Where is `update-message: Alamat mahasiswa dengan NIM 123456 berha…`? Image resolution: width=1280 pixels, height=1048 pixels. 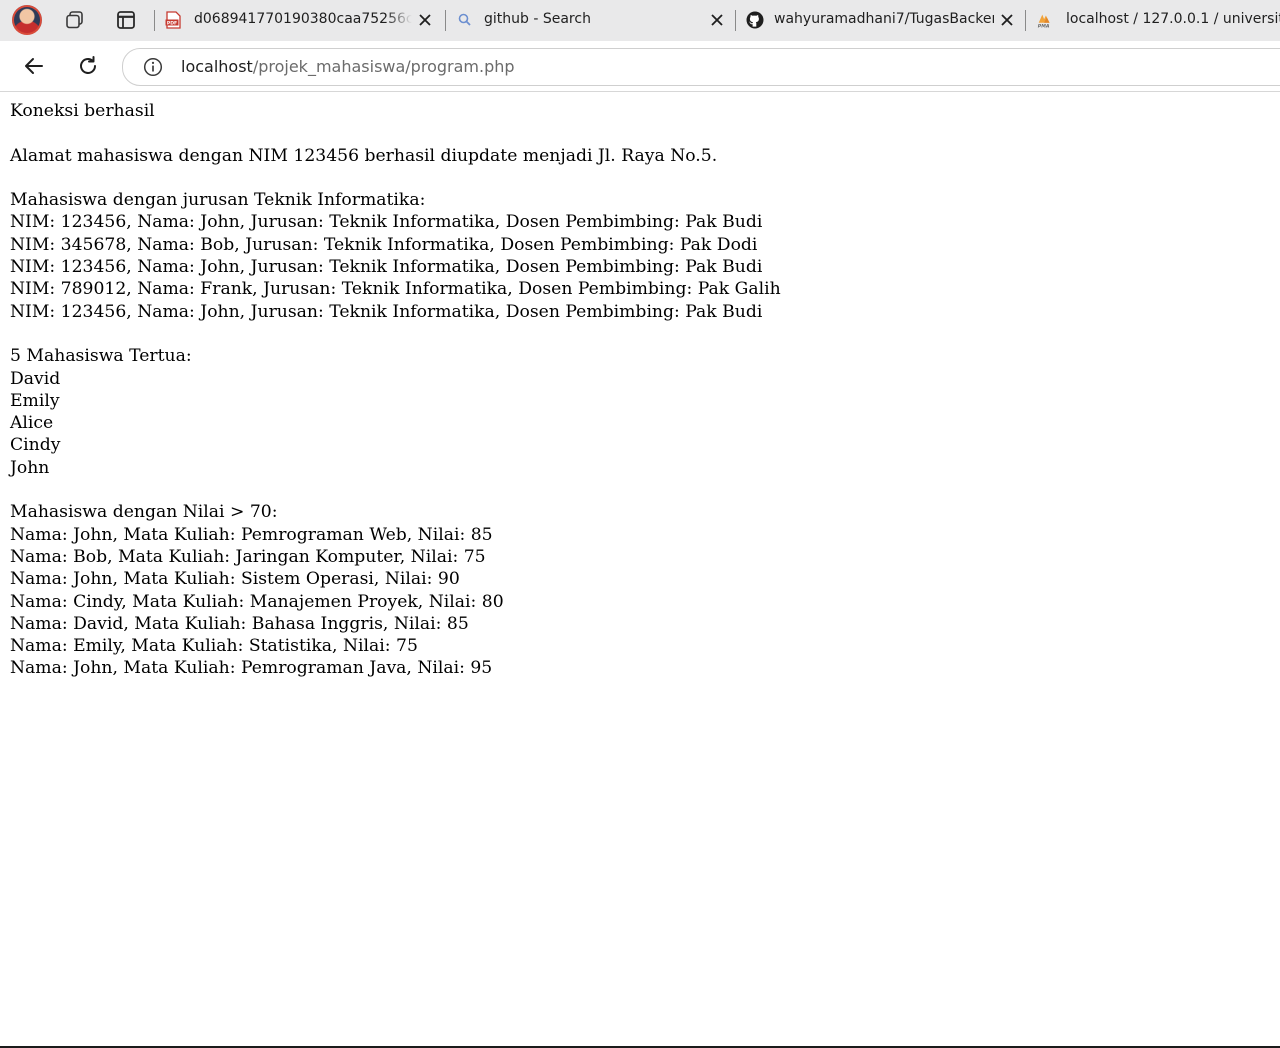 update-message: Alamat mahasiswa dengan NIM 123456 berha… is located at coordinates (364, 155).